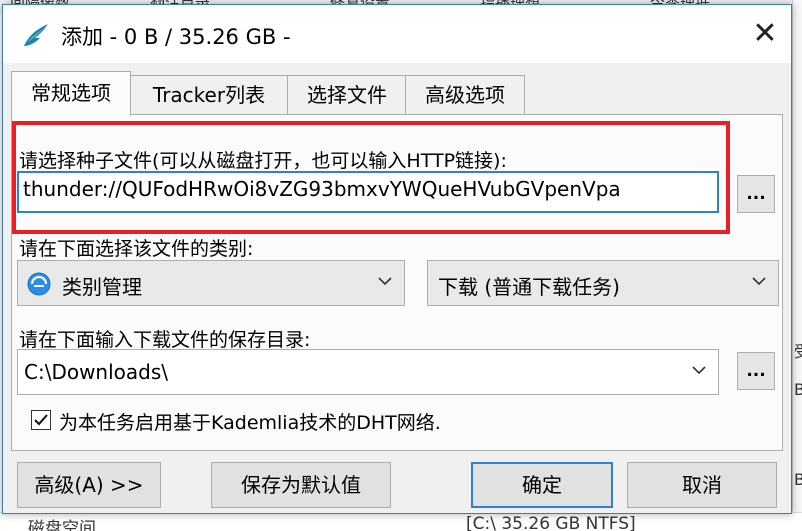  I want to click on advanced-button: 高级(A) >>, so click(89, 485).